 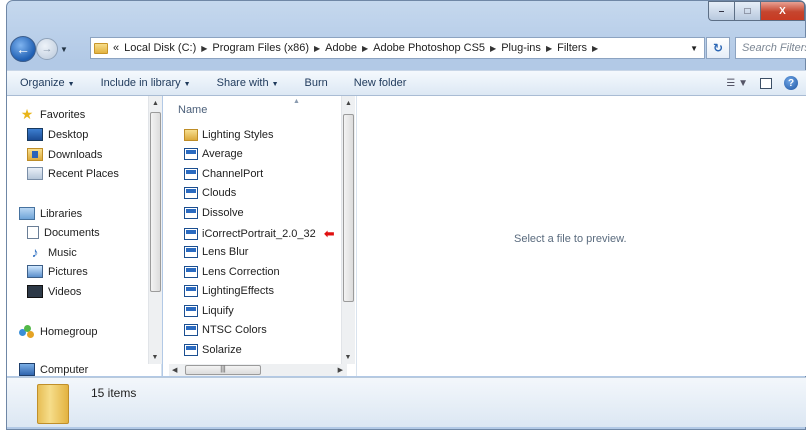 I want to click on file-row: ChannelPort, so click(x=223, y=174).